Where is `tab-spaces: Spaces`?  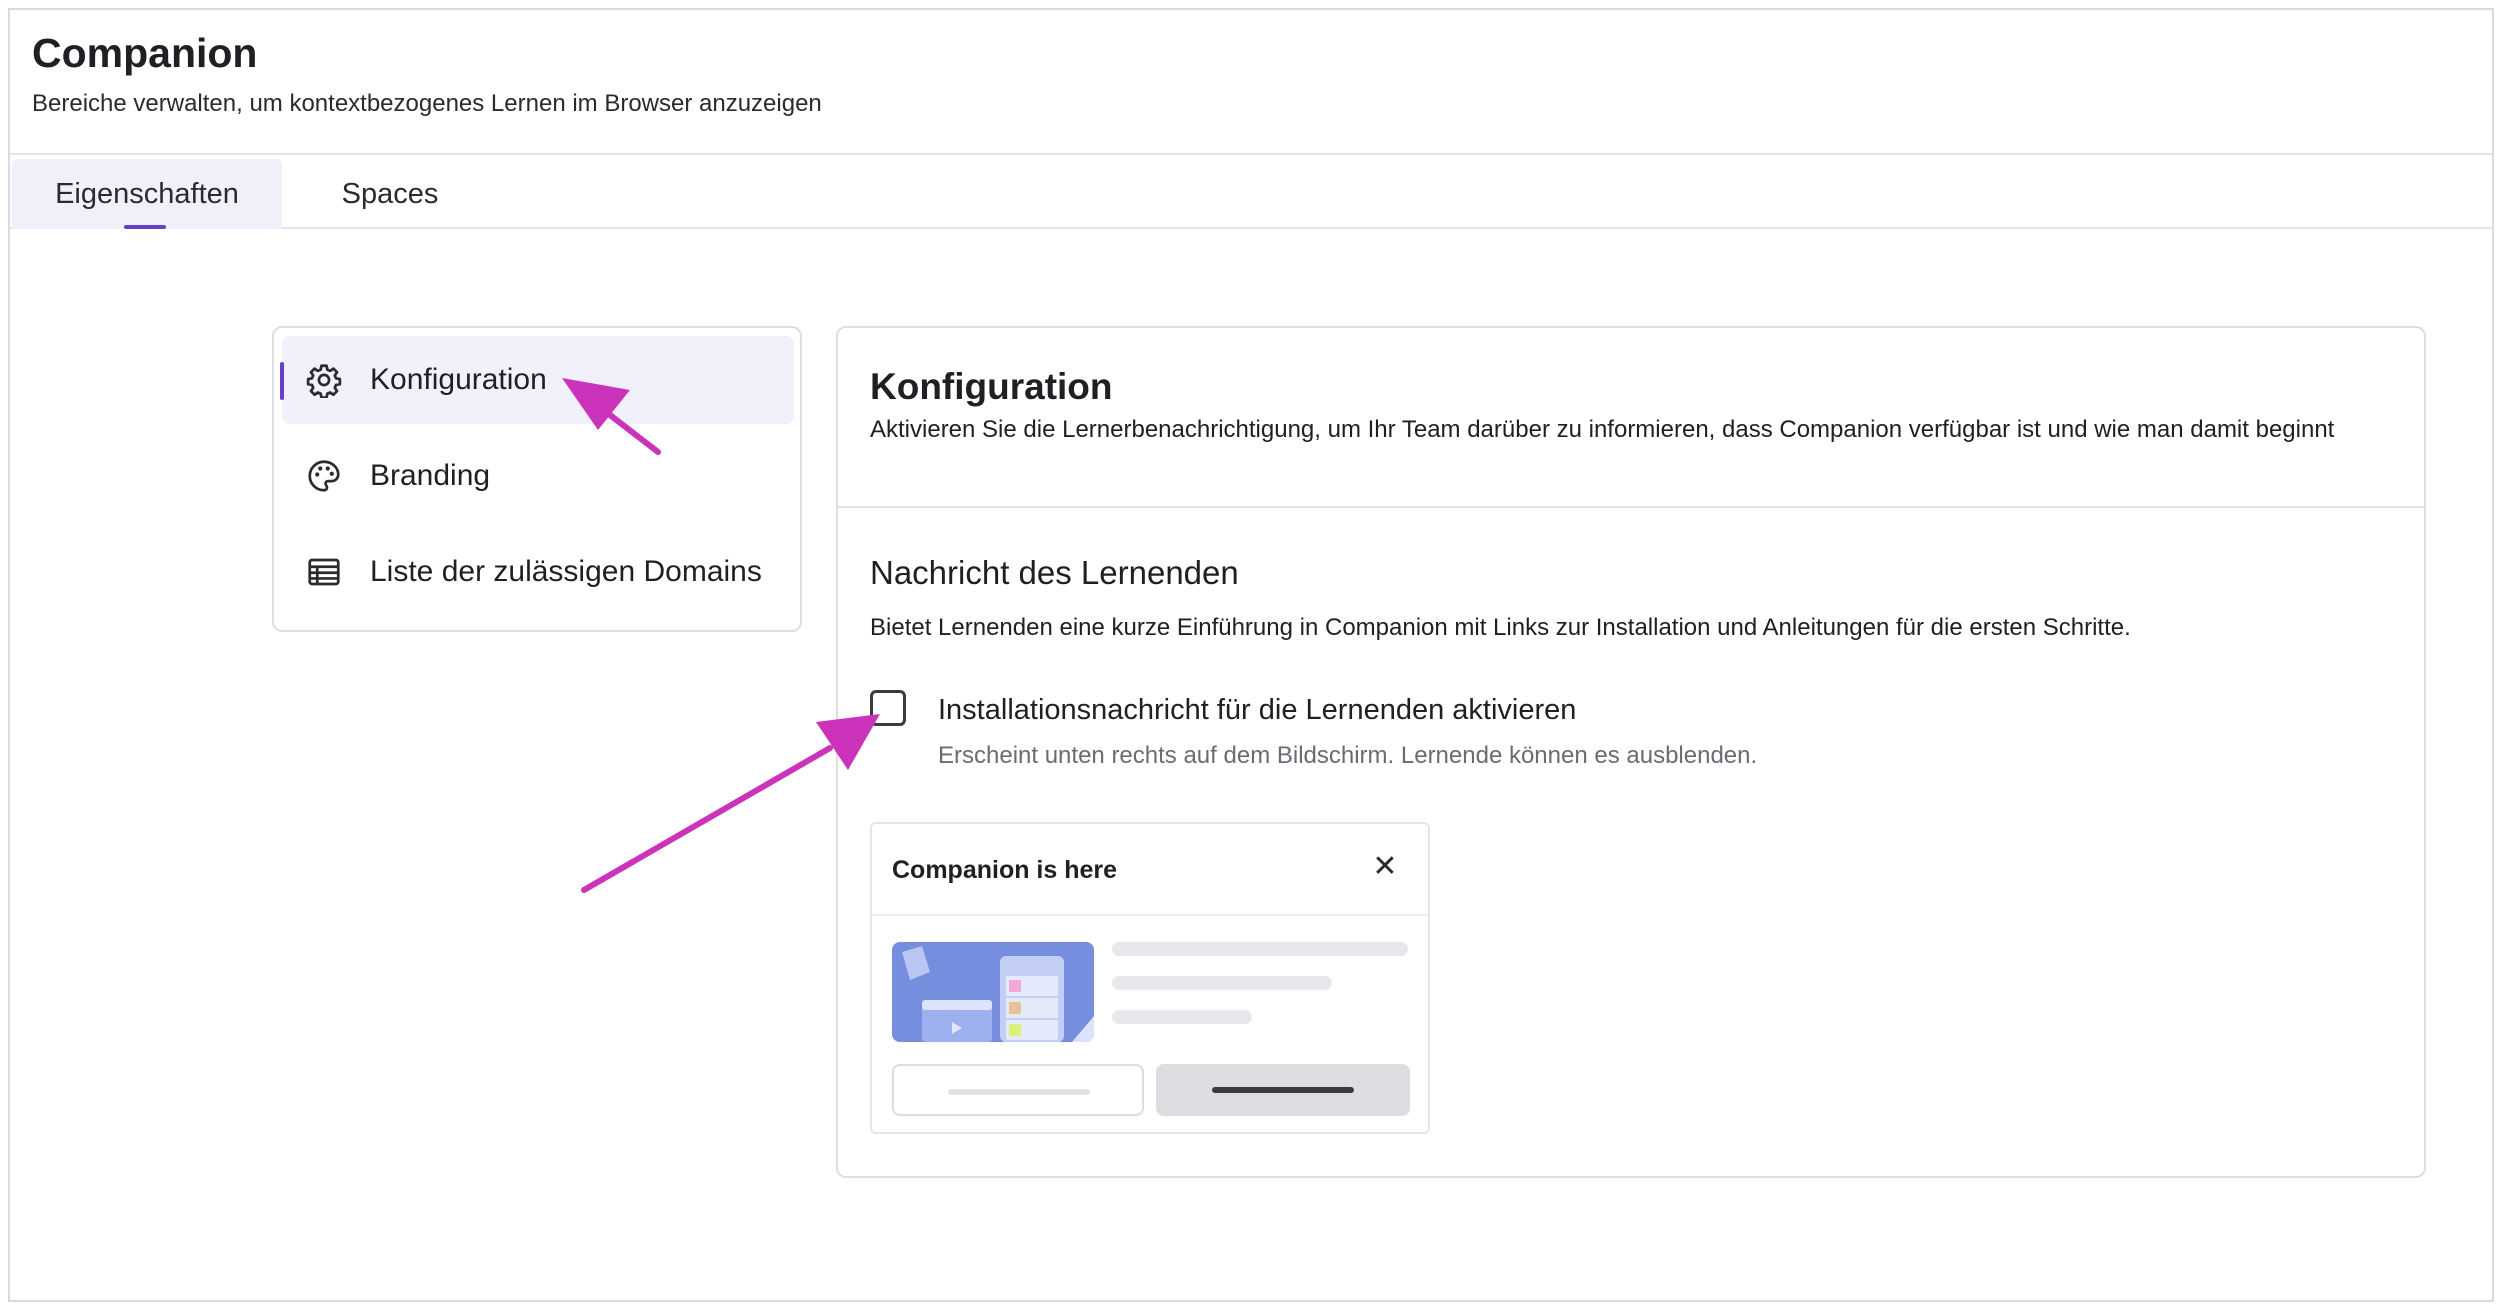
tab-spaces: Spaces is located at coordinates (390, 194).